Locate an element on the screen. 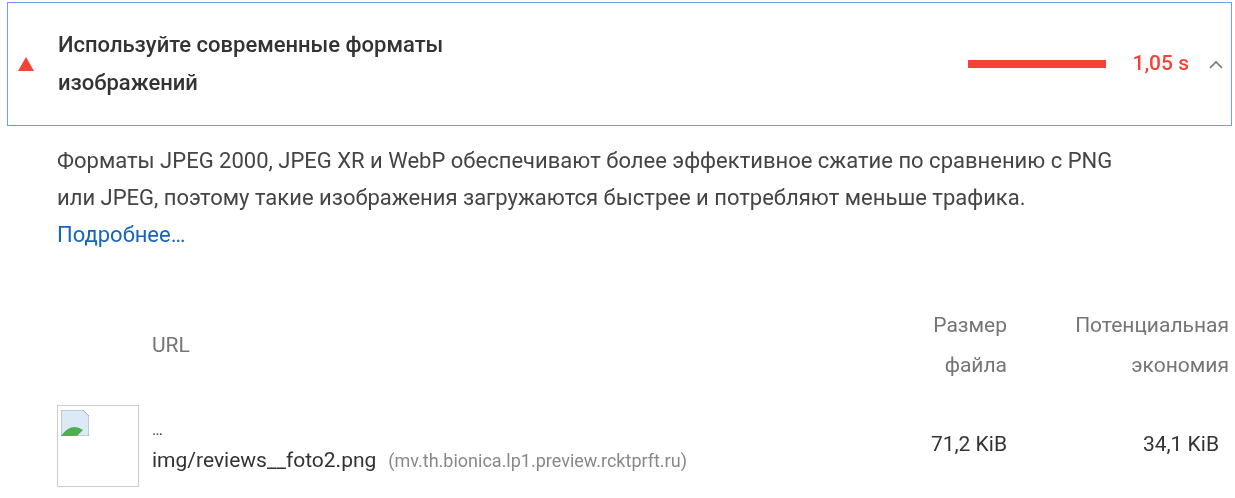 The height and width of the screenshot is (498, 1235). savings-size: 34,1 KiB is located at coordinates (1180, 444).